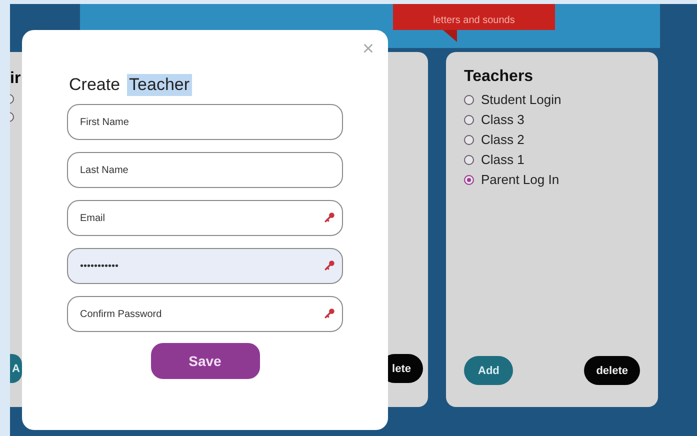 This screenshot has width=697, height=436. I want to click on dialog-title: Teacher, so click(159, 85).